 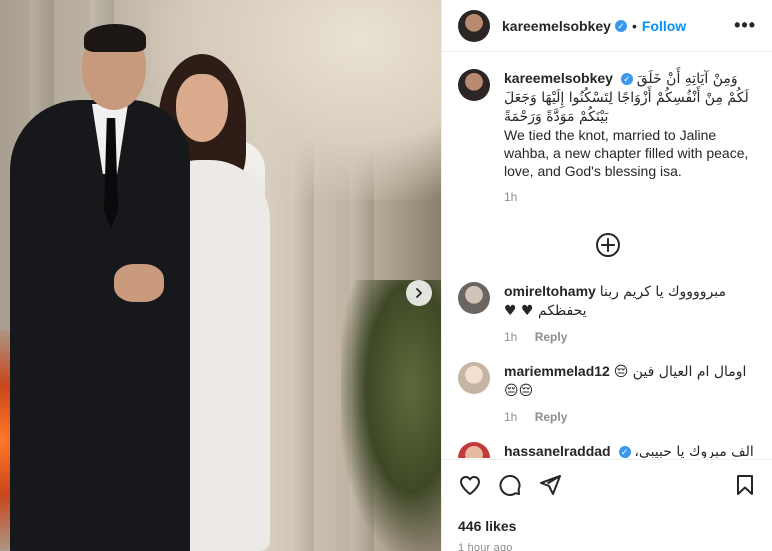 I want to click on comment-username: hassanelraddad, so click(x=557, y=450).